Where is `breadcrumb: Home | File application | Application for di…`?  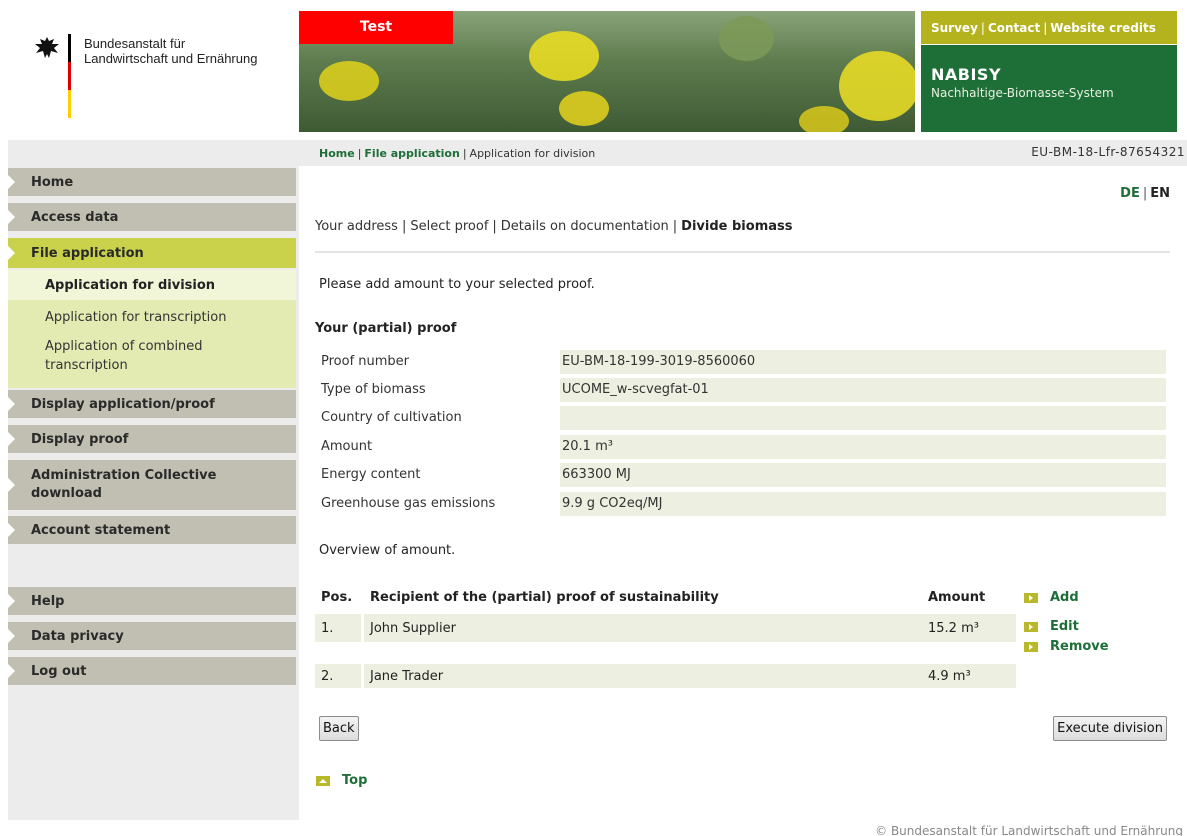
breadcrumb: Home | File application | Application for di… is located at coordinates (457, 153).